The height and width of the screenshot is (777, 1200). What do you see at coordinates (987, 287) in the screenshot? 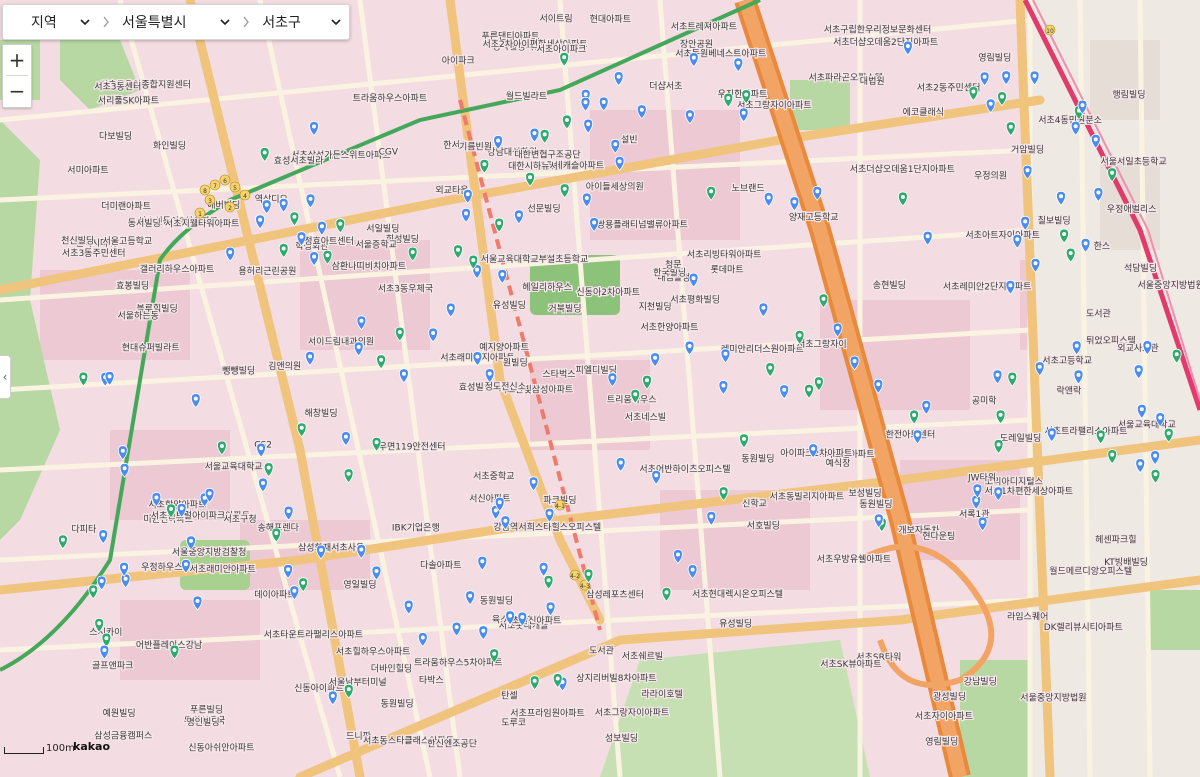
I see `place-label: 서초레미안2단지아파트` at bounding box center [987, 287].